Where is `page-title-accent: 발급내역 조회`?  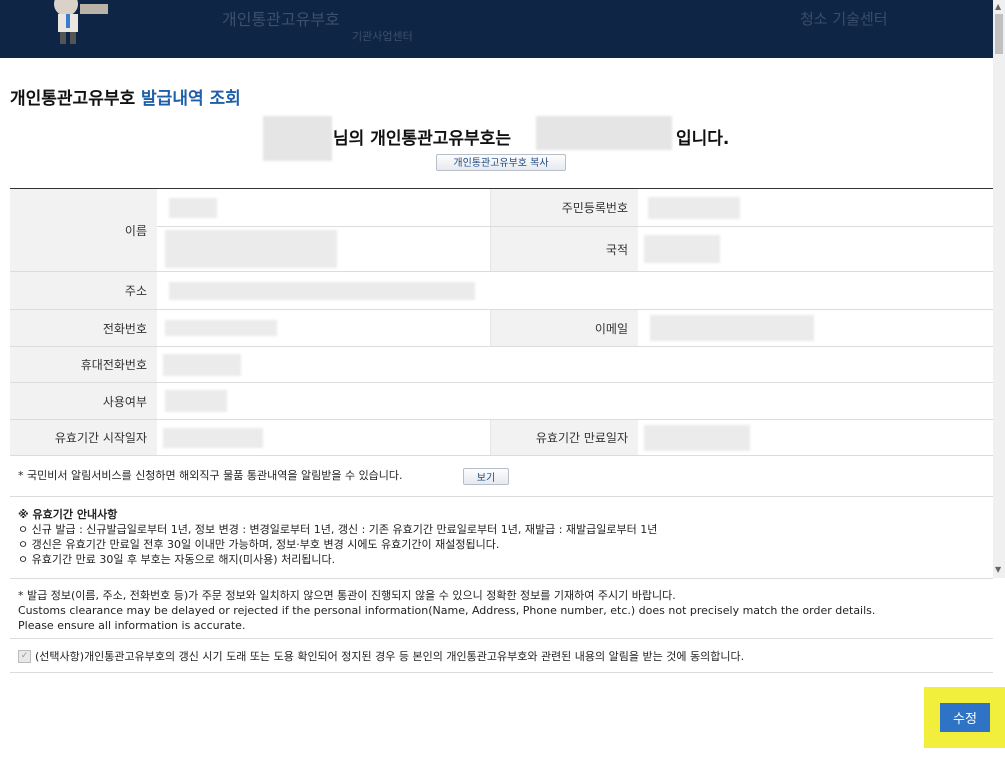 page-title-accent: 발급내역 조회 is located at coordinates (191, 99).